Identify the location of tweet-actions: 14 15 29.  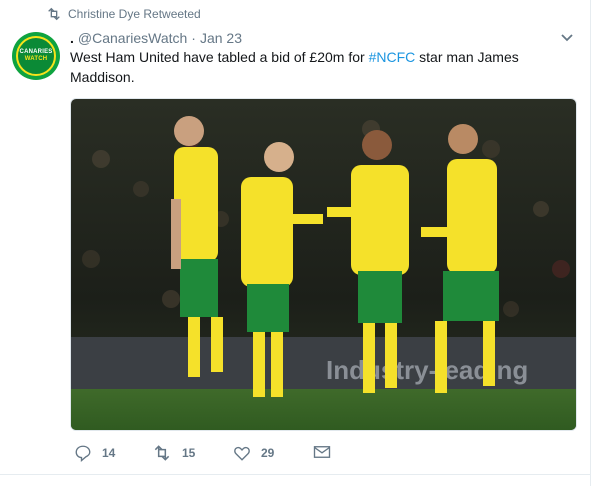
(220, 455).